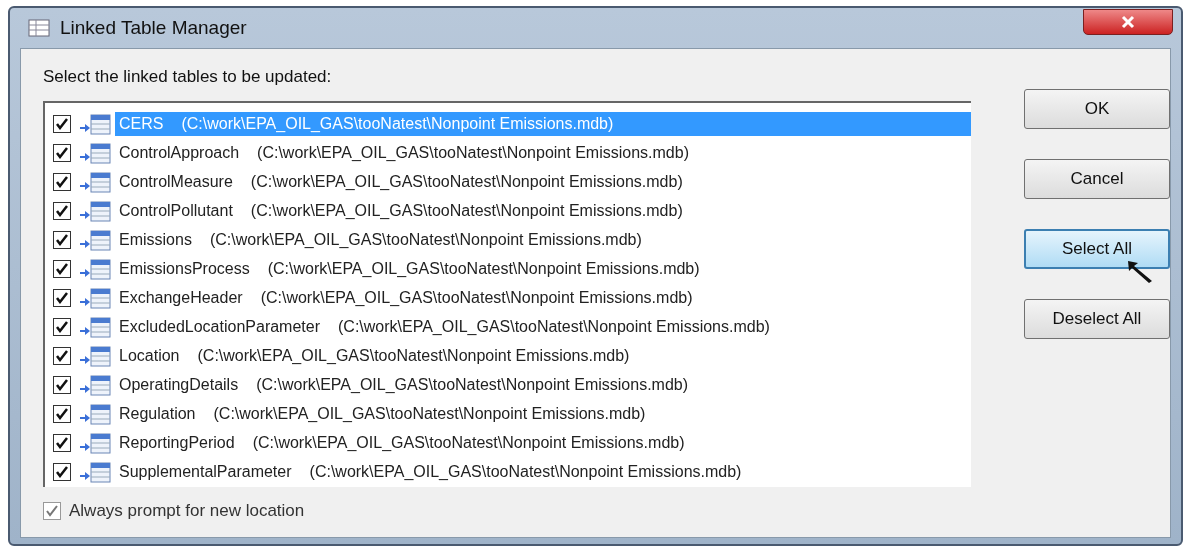  I want to click on table-list-item: ExcludedLocationParameter (C:\work\EPA_OIL_GAS\tooNatest\Nonpoint Emissions.mdb), so click(508, 326).